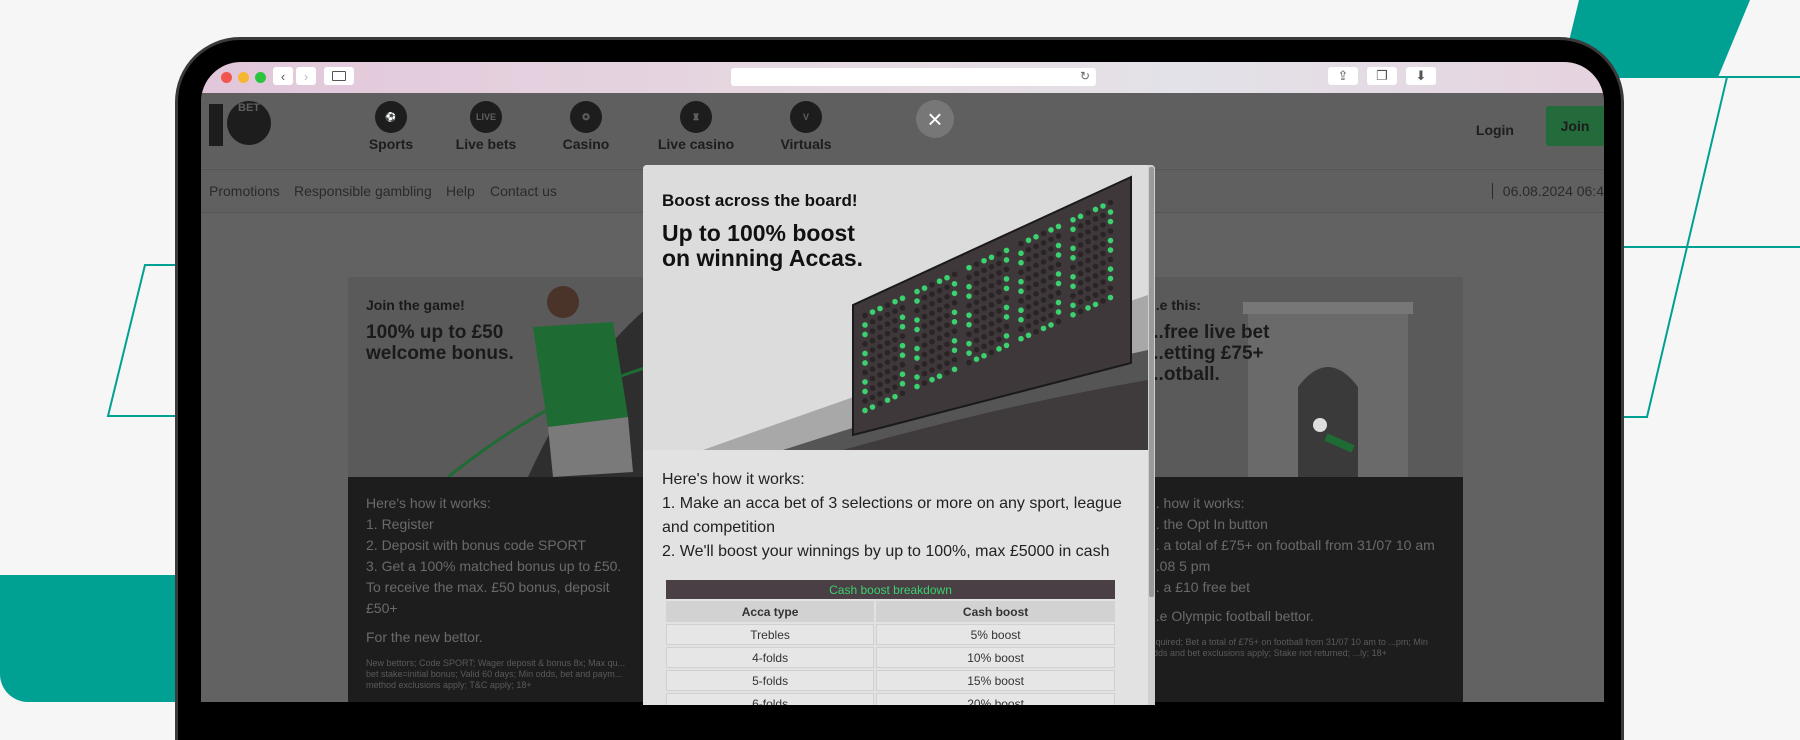  What do you see at coordinates (243, 77) in the screenshot?
I see `minimize-window-button` at bounding box center [243, 77].